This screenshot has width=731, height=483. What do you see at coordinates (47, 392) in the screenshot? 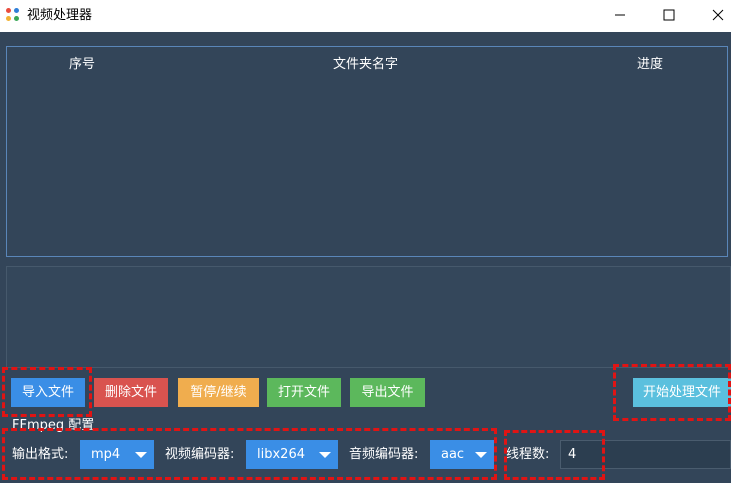
I see `highlight-box-import` at bounding box center [47, 392].